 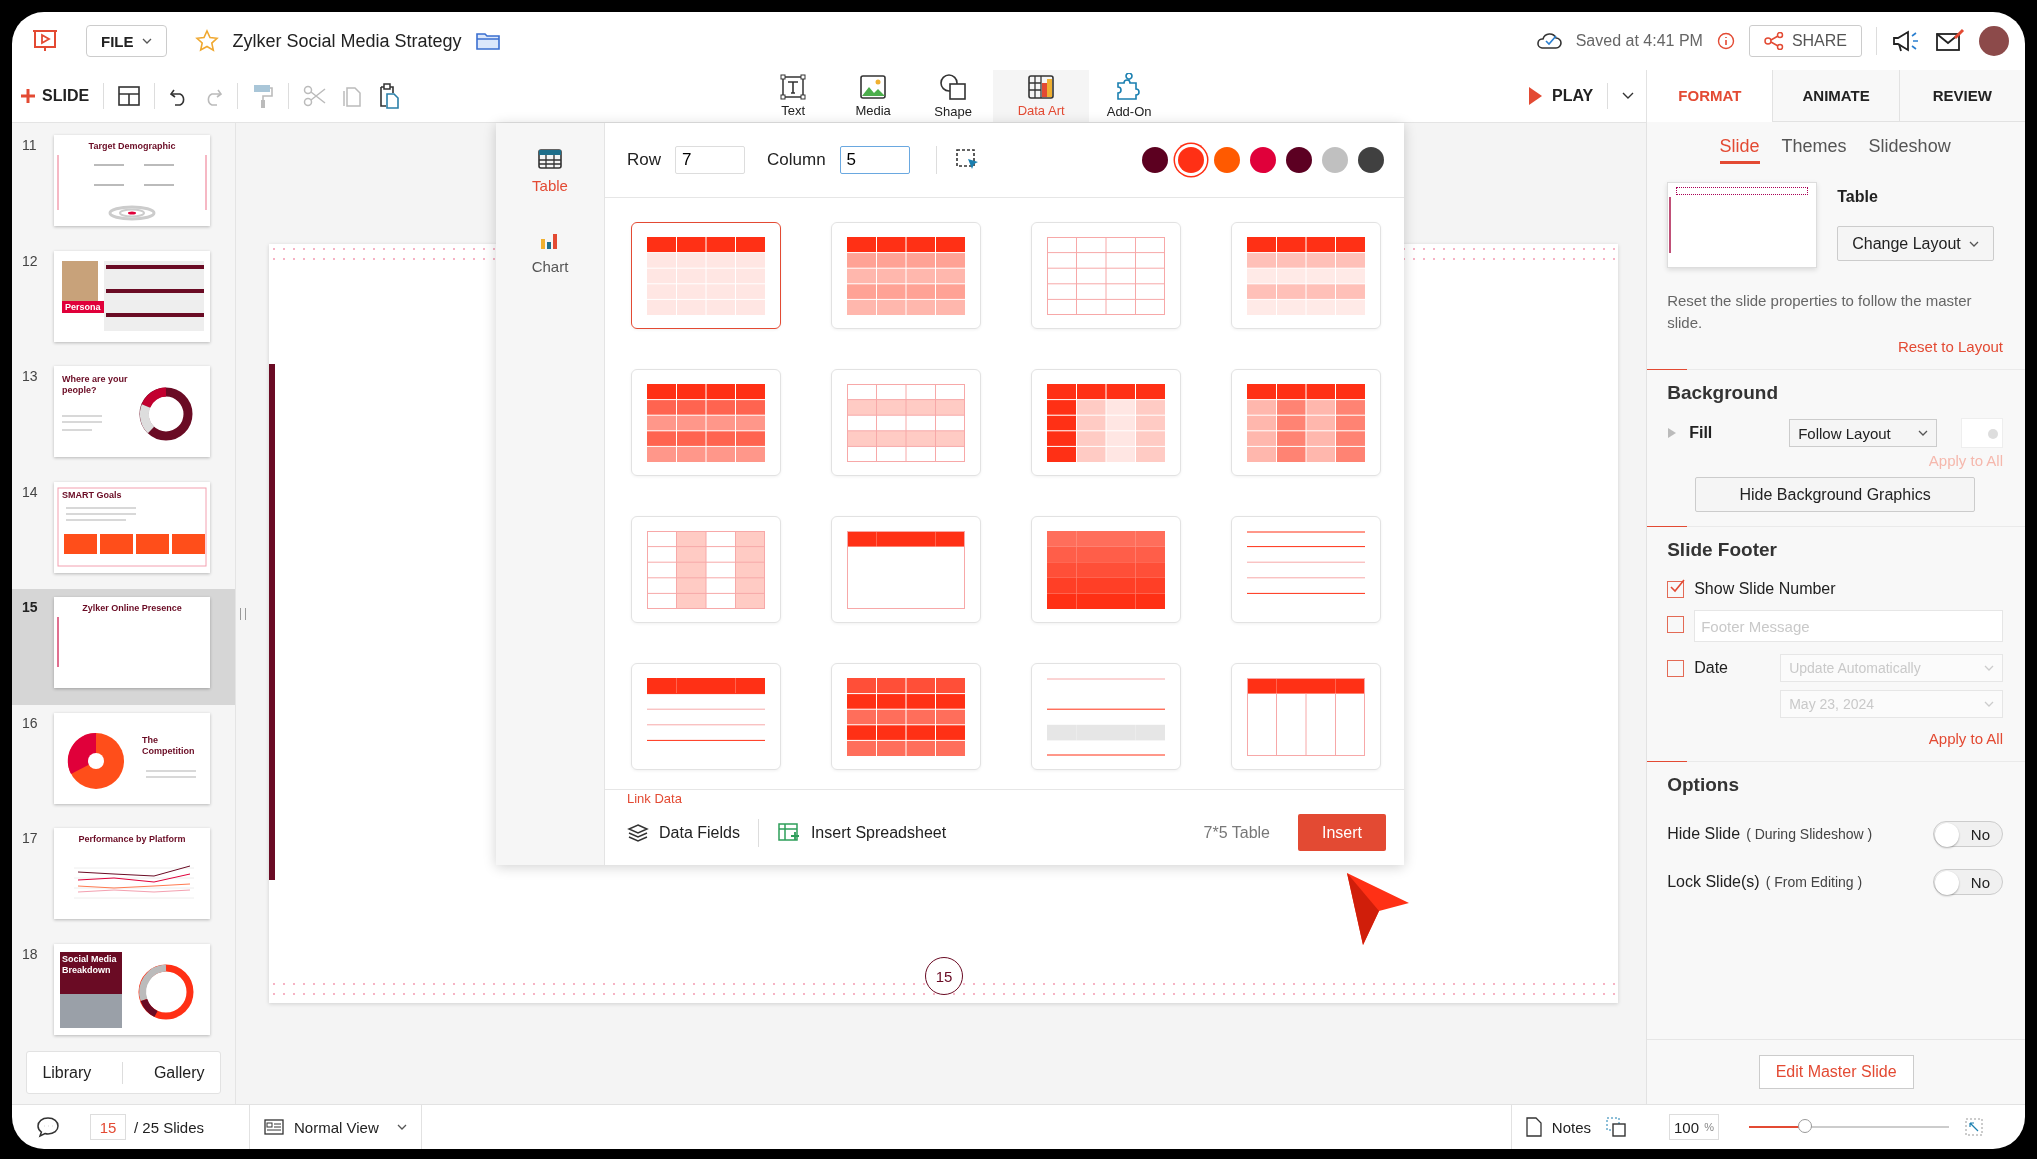 I want to click on insert-tool-button: Media, so click(x=873, y=96).